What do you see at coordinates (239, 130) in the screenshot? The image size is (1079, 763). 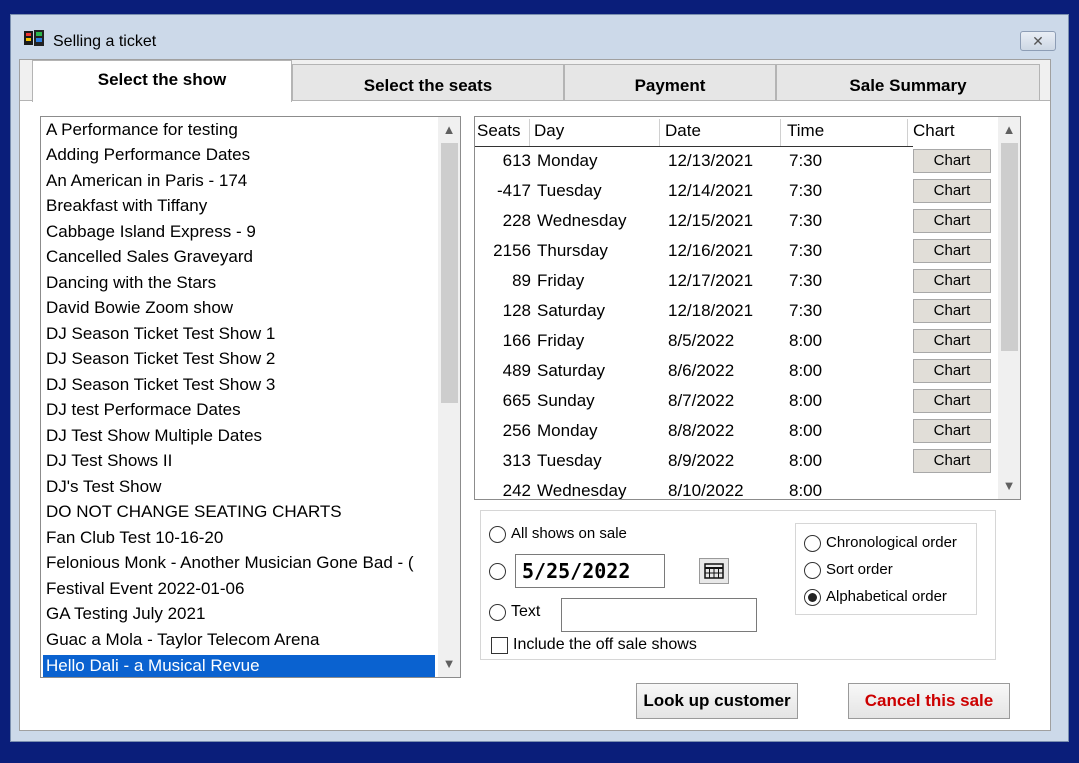 I see `list-item: A Performance for testing` at bounding box center [239, 130].